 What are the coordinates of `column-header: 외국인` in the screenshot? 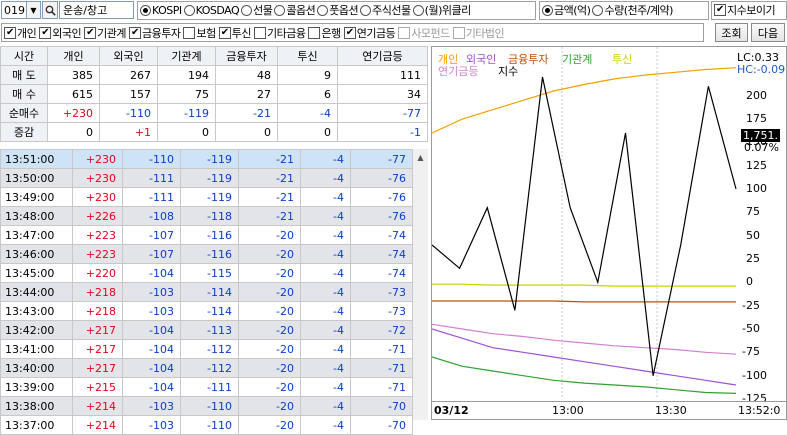 It's located at (128, 56).